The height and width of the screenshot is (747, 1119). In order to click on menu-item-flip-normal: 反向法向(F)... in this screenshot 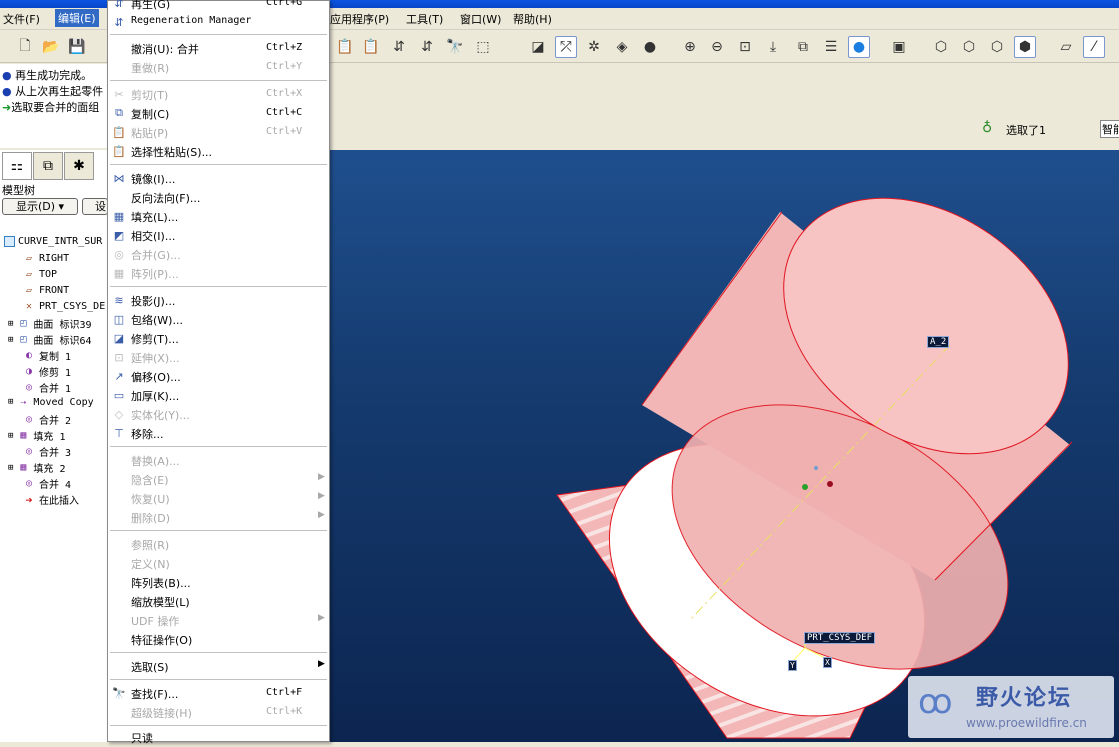, I will do `click(218, 197)`.